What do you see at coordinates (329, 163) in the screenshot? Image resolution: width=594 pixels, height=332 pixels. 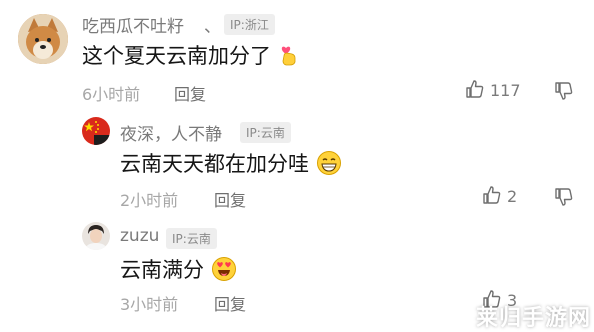 I see `grinning-emoji-icon` at bounding box center [329, 163].